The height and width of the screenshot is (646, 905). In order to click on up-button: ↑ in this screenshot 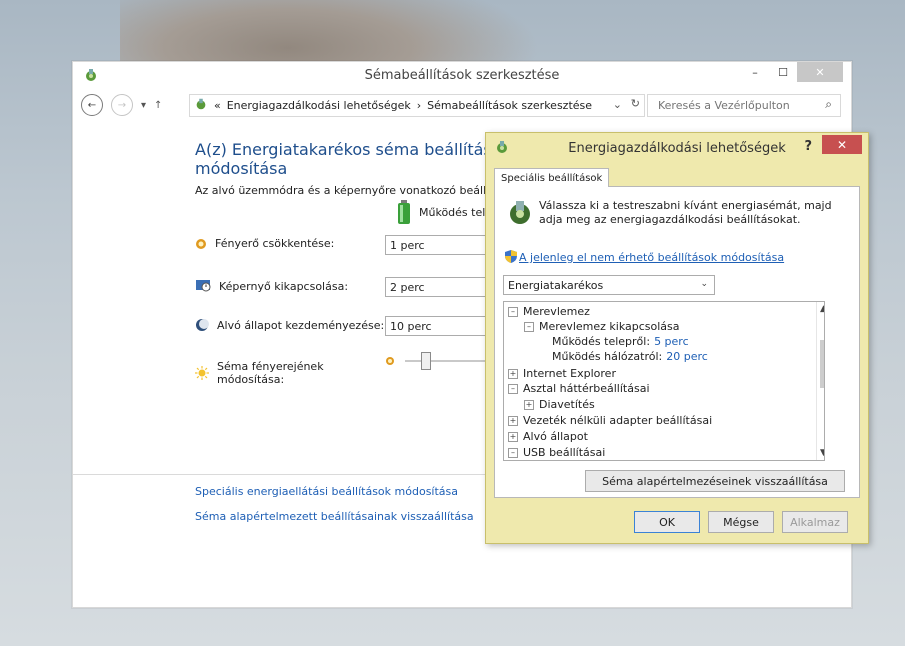, I will do `click(158, 105)`.